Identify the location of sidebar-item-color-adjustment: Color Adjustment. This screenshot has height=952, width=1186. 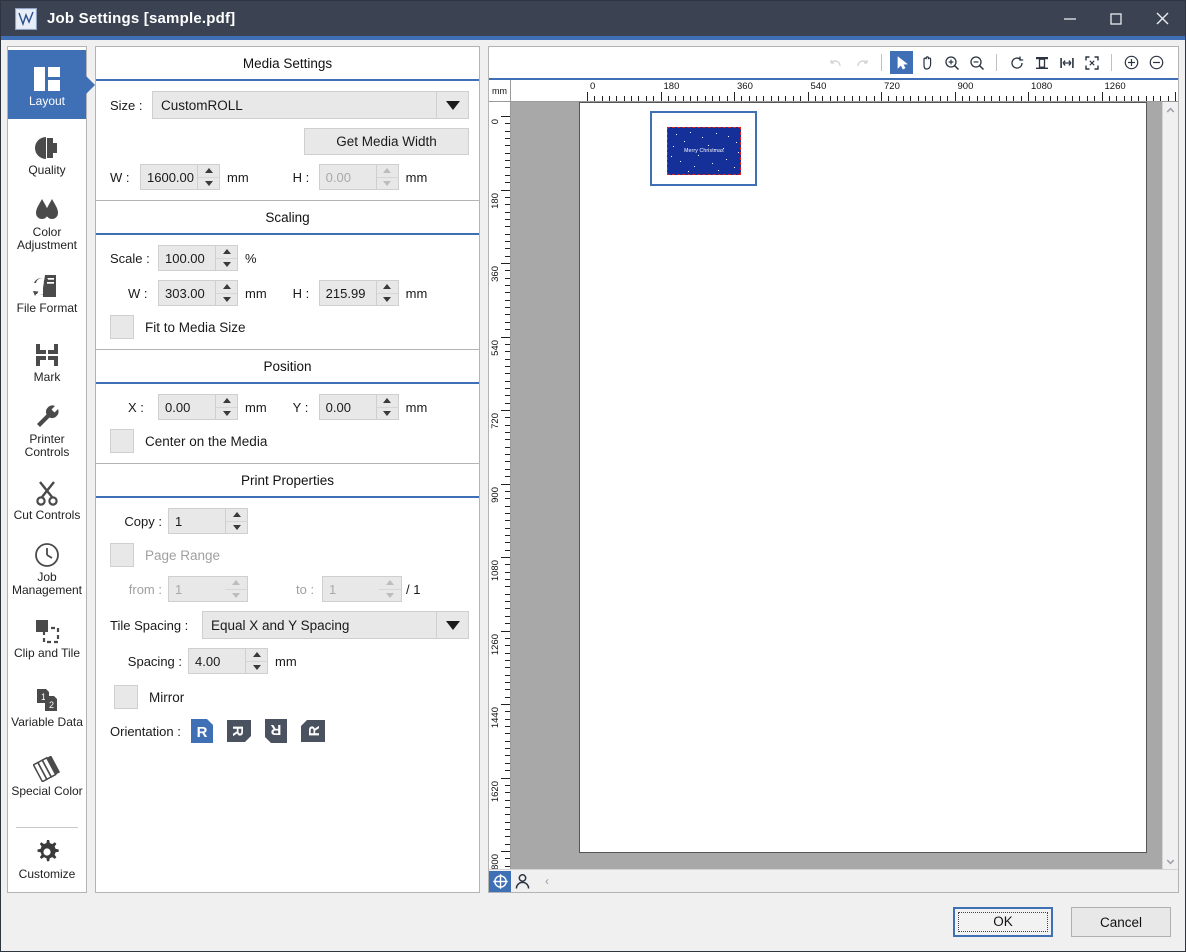
(47, 222).